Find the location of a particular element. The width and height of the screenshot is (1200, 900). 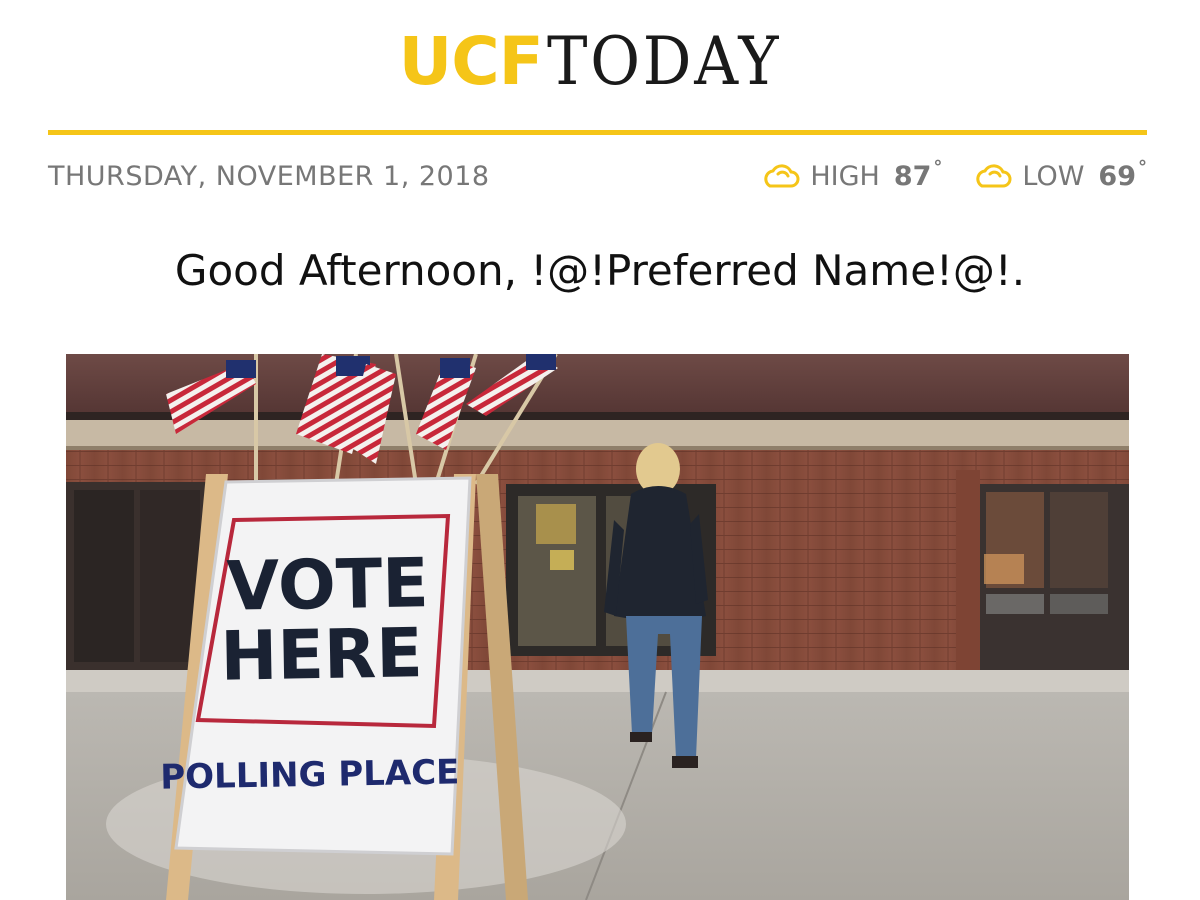

logo-ucf-text: UCF is located at coordinates (471, 61).